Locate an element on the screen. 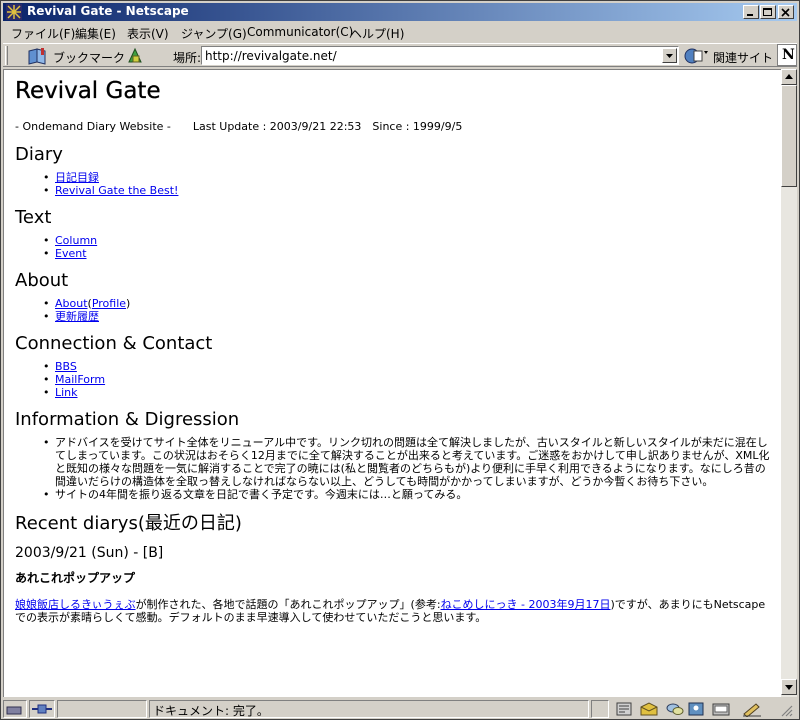 The width and height of the screenshot is (800, 720). link-best: Revival Gate the Best! is located at coordinates (116, 190).